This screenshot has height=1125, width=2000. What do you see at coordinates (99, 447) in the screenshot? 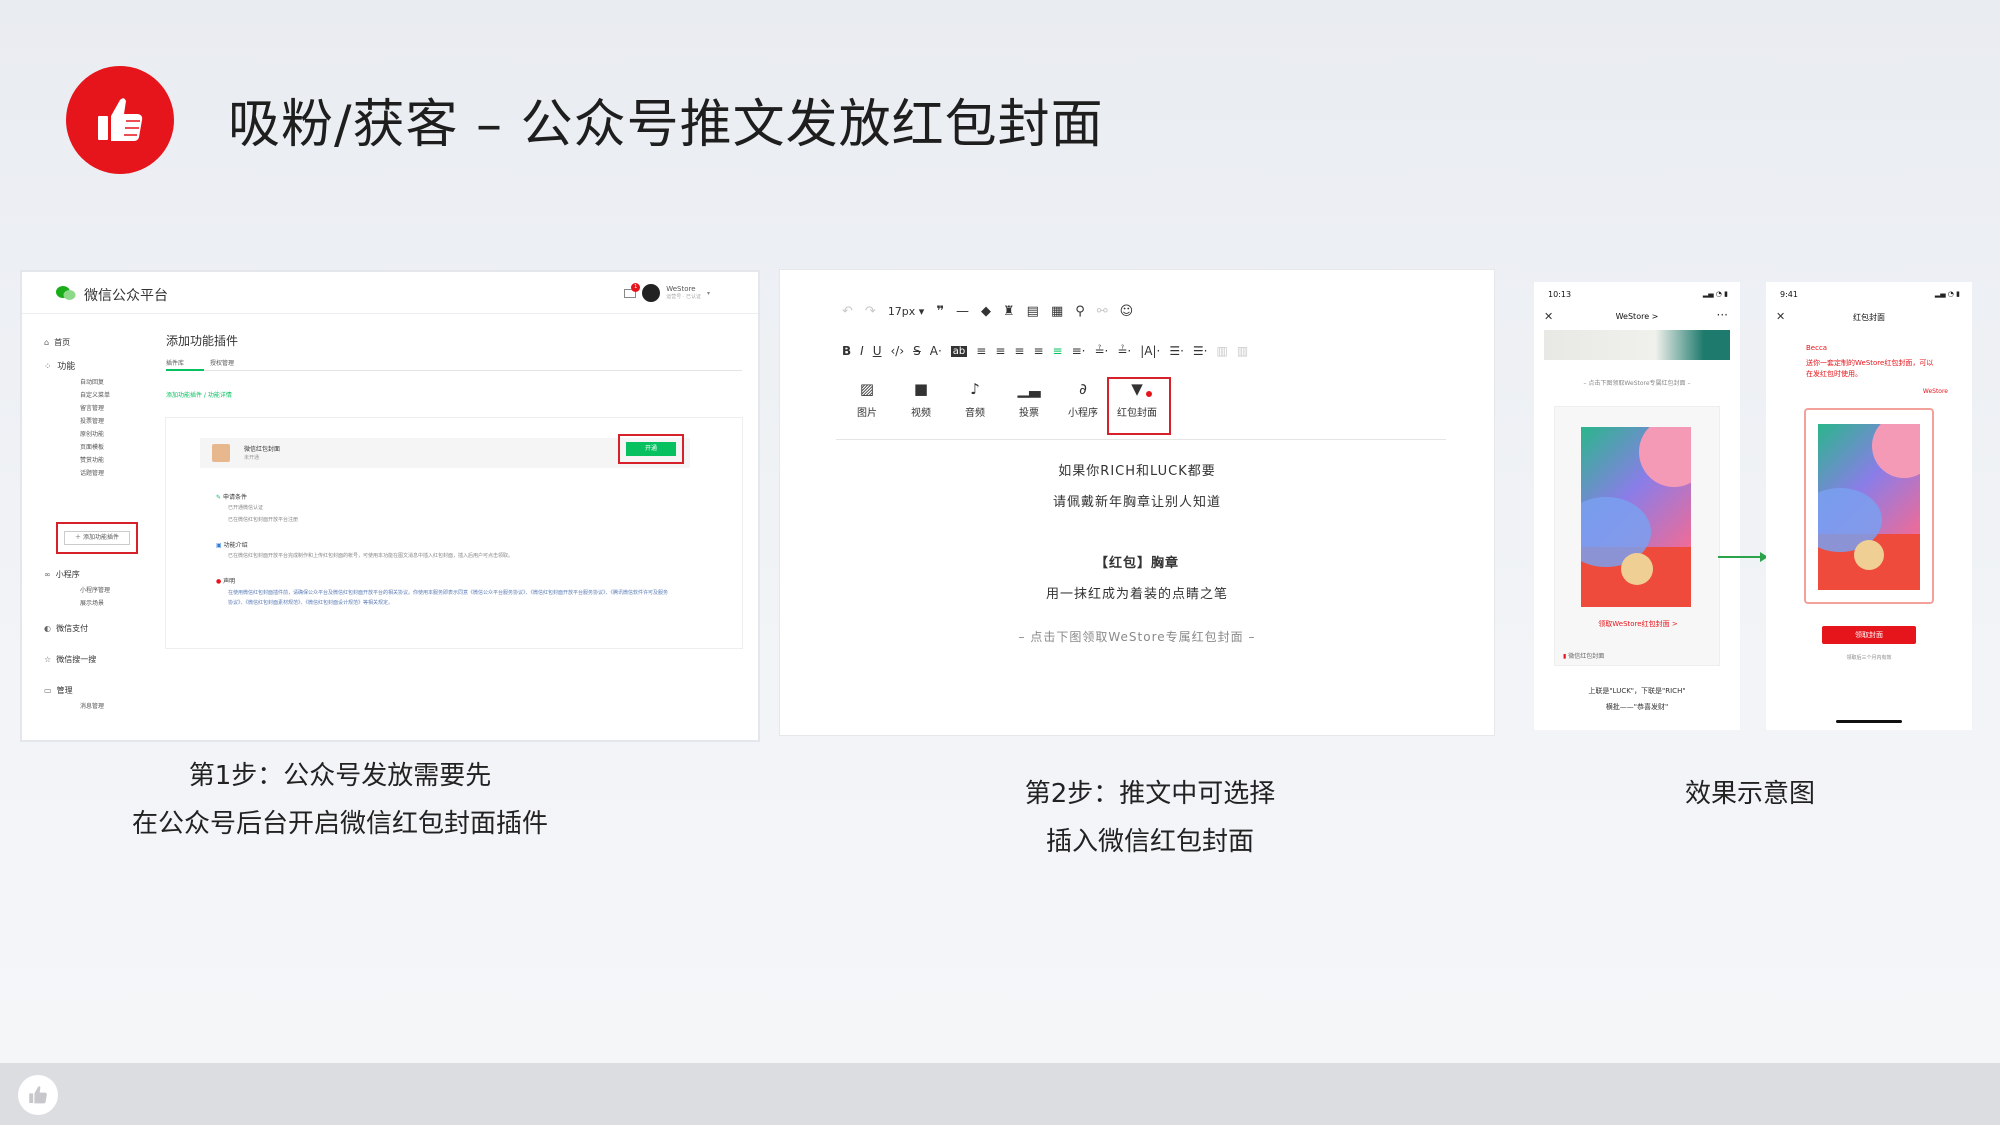
I see `sidebar-item-templates: 页面模板` at bounding box center [99, 447].